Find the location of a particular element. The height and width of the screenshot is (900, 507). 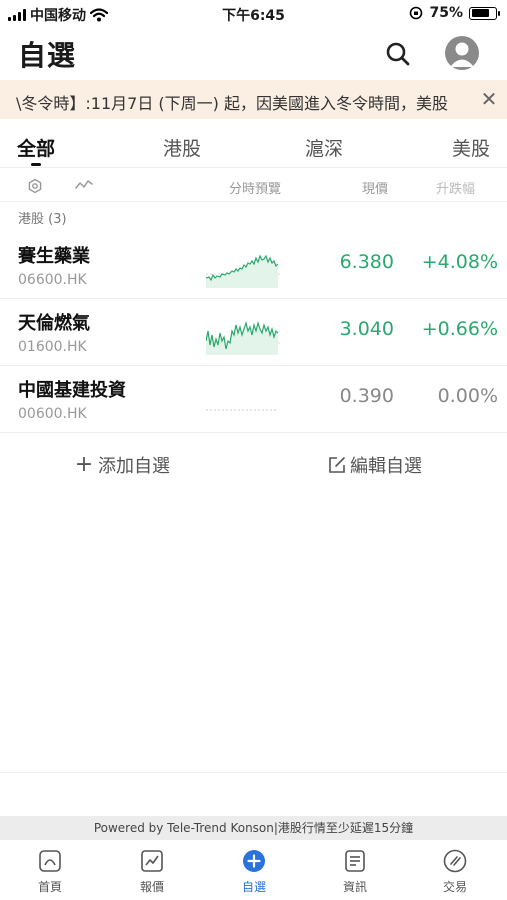

edit-watchlist-button: 編輯自選 is located at coordinates (375, 465).